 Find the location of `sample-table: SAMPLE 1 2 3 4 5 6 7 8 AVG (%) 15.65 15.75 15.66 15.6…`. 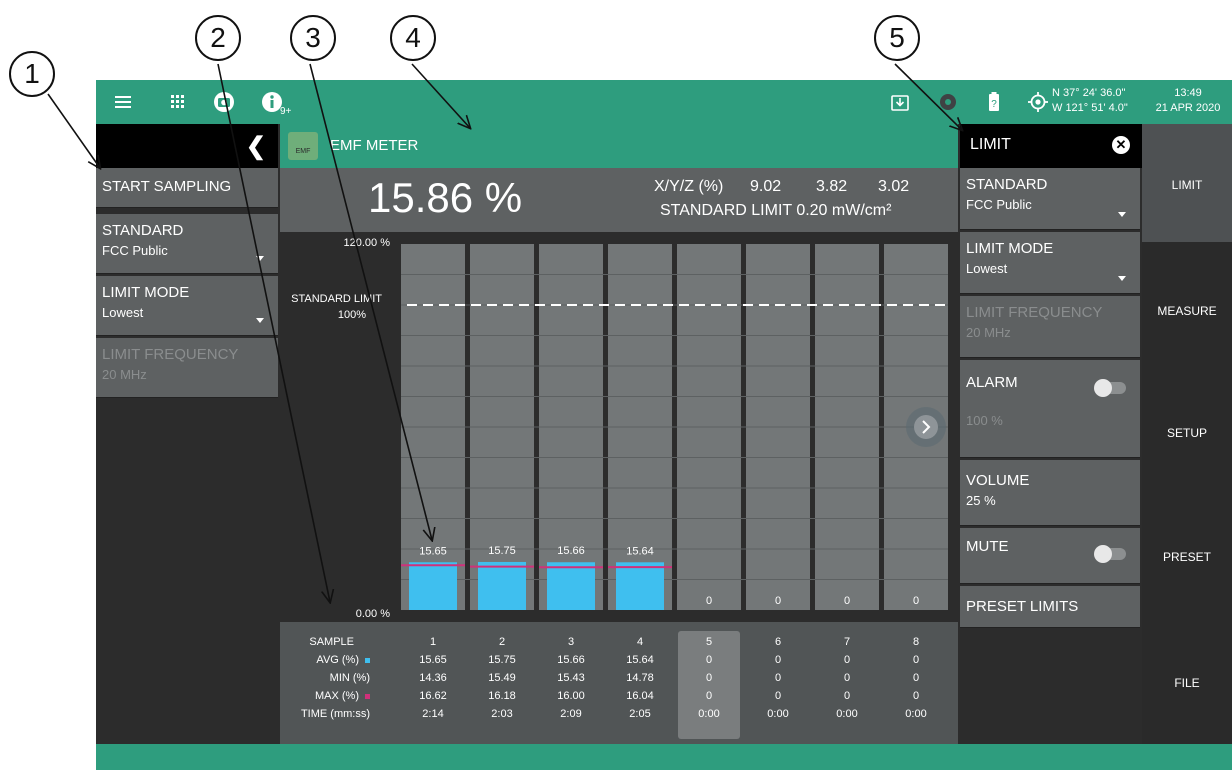

sample-table: SAMPLE 1 2 3 4 5 6 7 8 AVG (%) 15.65 15.75 15.66 15.6… is located at coordinates (619, 683).